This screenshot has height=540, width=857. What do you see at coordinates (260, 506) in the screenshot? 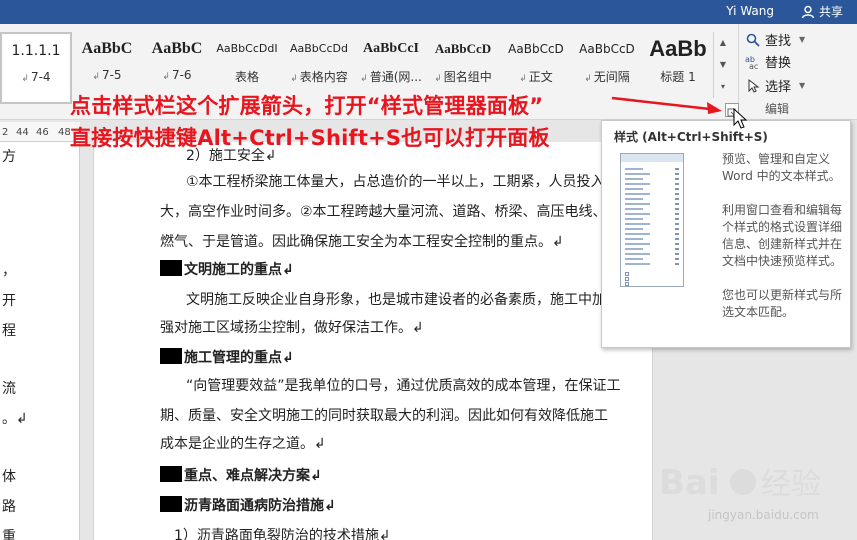
I see `paragraph-text: 沥青路面通病防治措施↲` at bounding box center [260, 506].